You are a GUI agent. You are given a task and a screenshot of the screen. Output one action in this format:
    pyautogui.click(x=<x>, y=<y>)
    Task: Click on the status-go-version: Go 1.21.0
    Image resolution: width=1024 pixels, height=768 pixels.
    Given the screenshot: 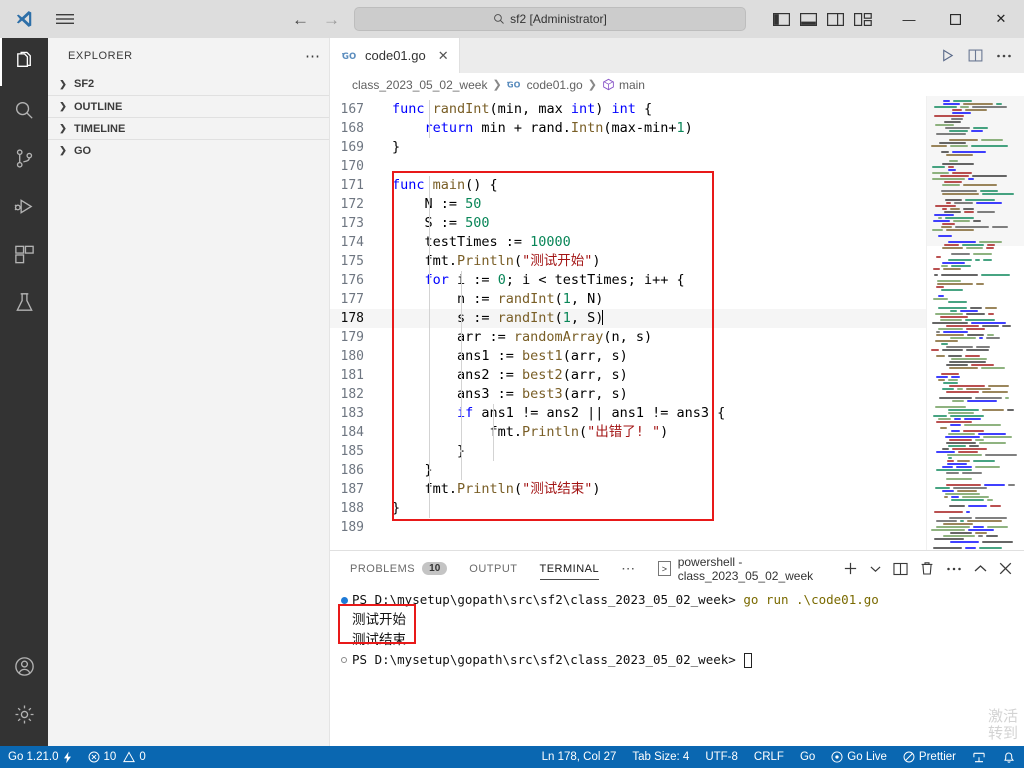 What is the action you would take?
    pyautogui.click(x=40, y=757)
    